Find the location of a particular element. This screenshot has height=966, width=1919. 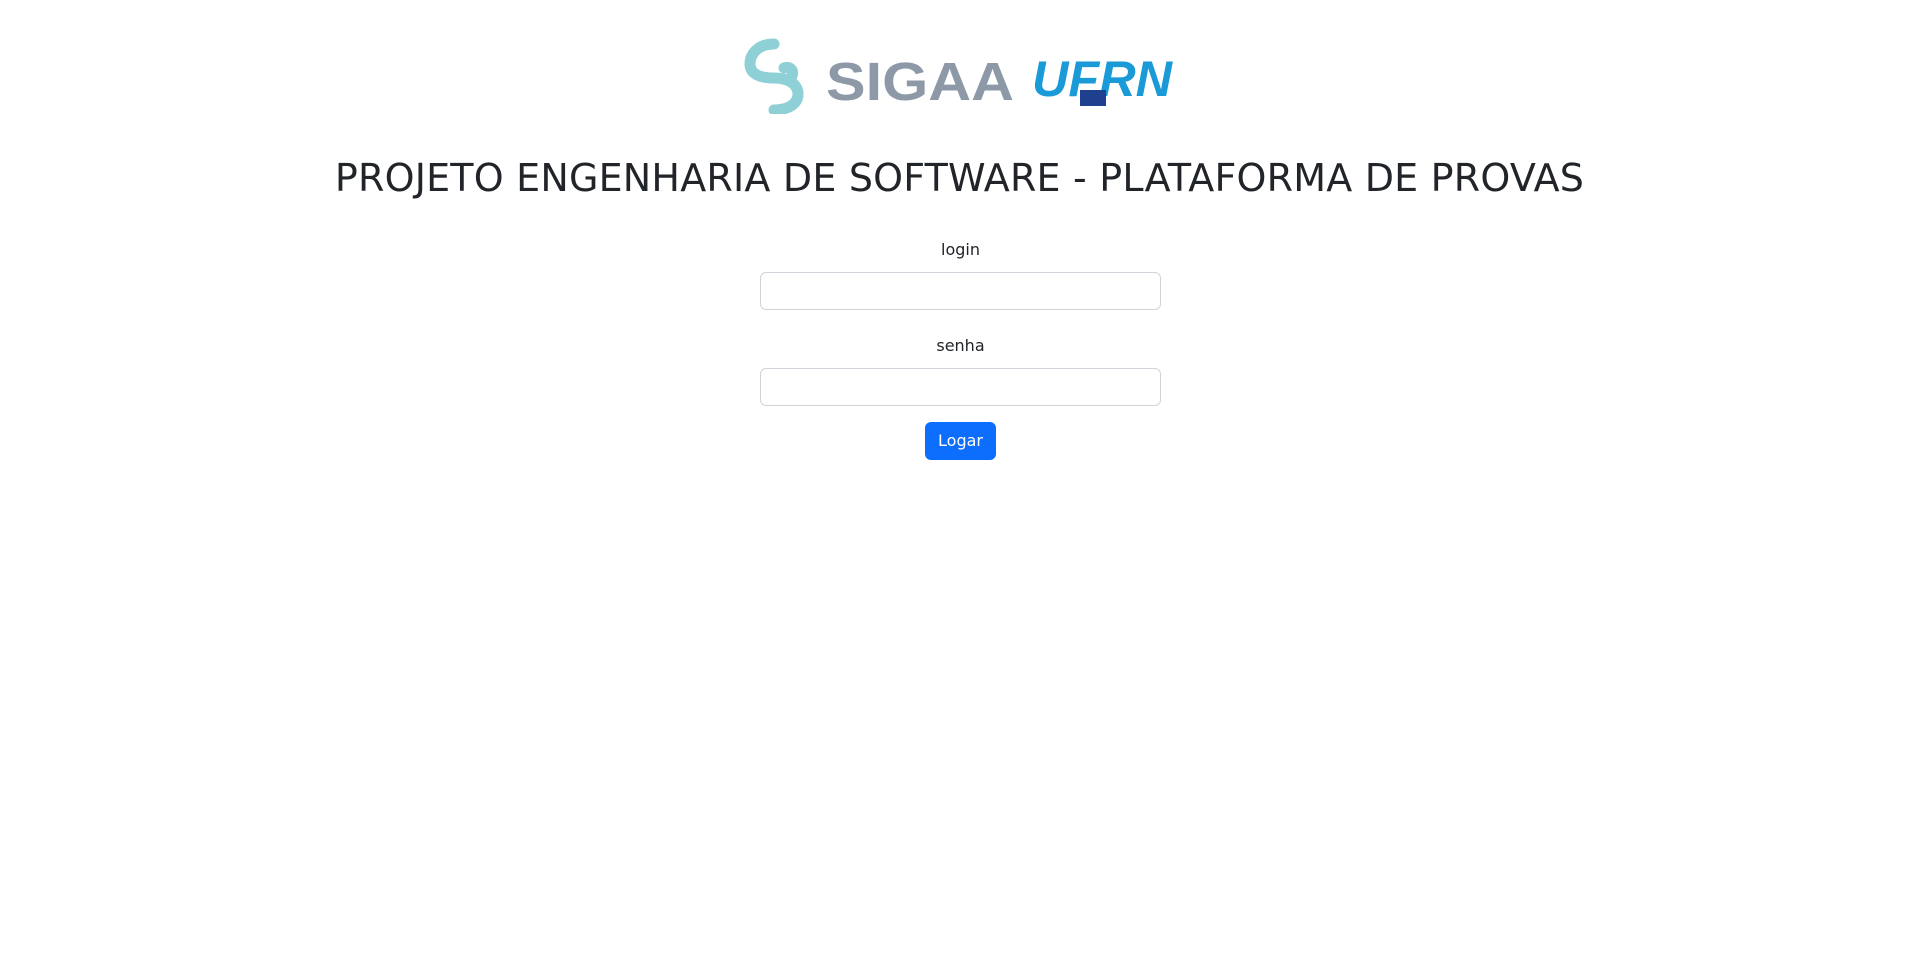

login-field-group: login is located at coordinates (960, 274).